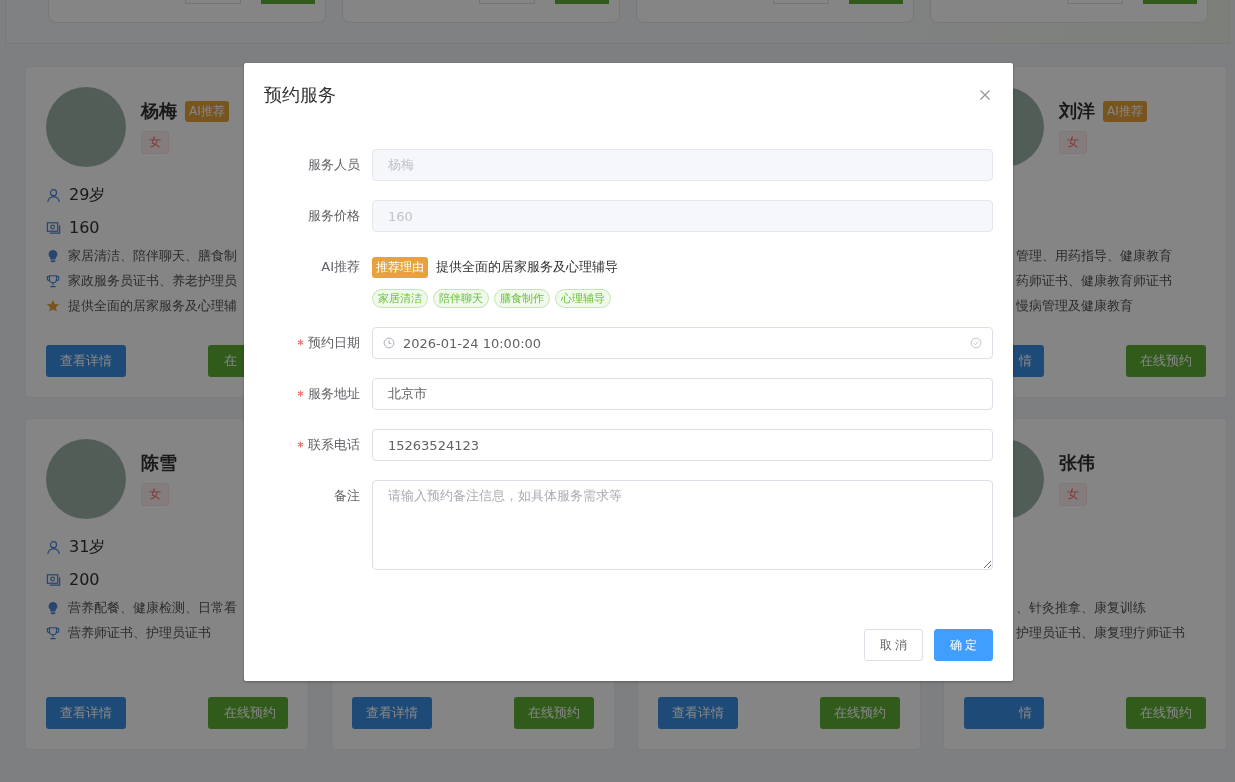 This screenshot has width=1235, height=782. Describe the element at coordinates (300, 95) in the screenshot. I see `dialog-title: 预约服务` at that location.